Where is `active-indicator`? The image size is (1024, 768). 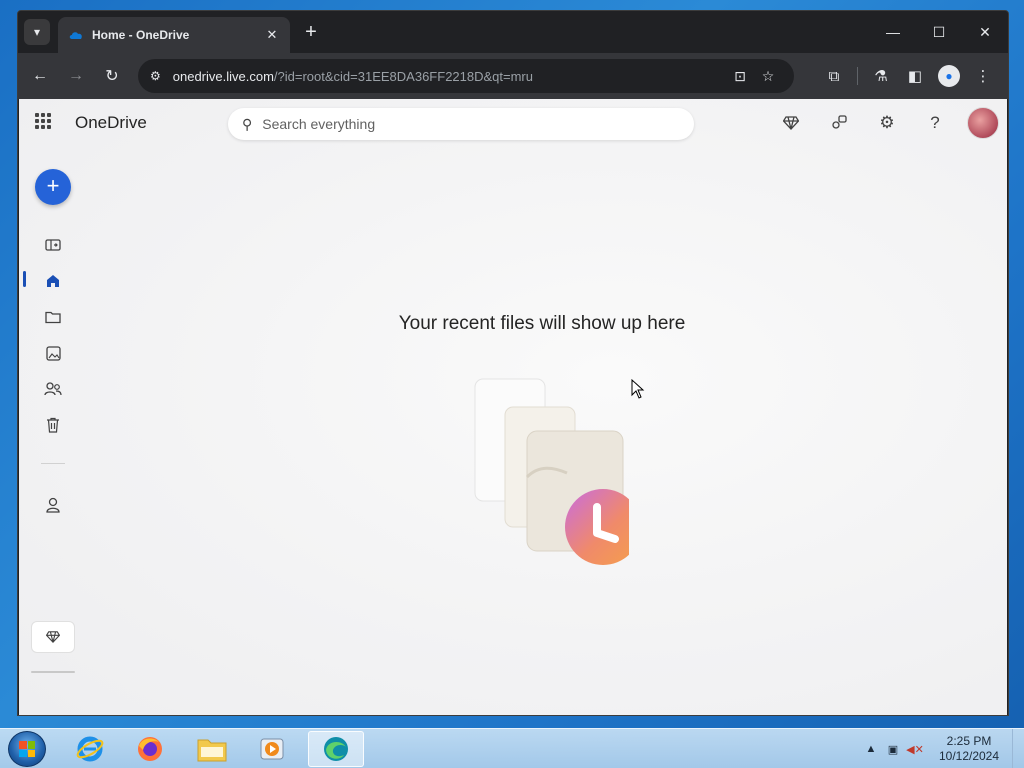
active-indicator is located at coordinates (24, 279).